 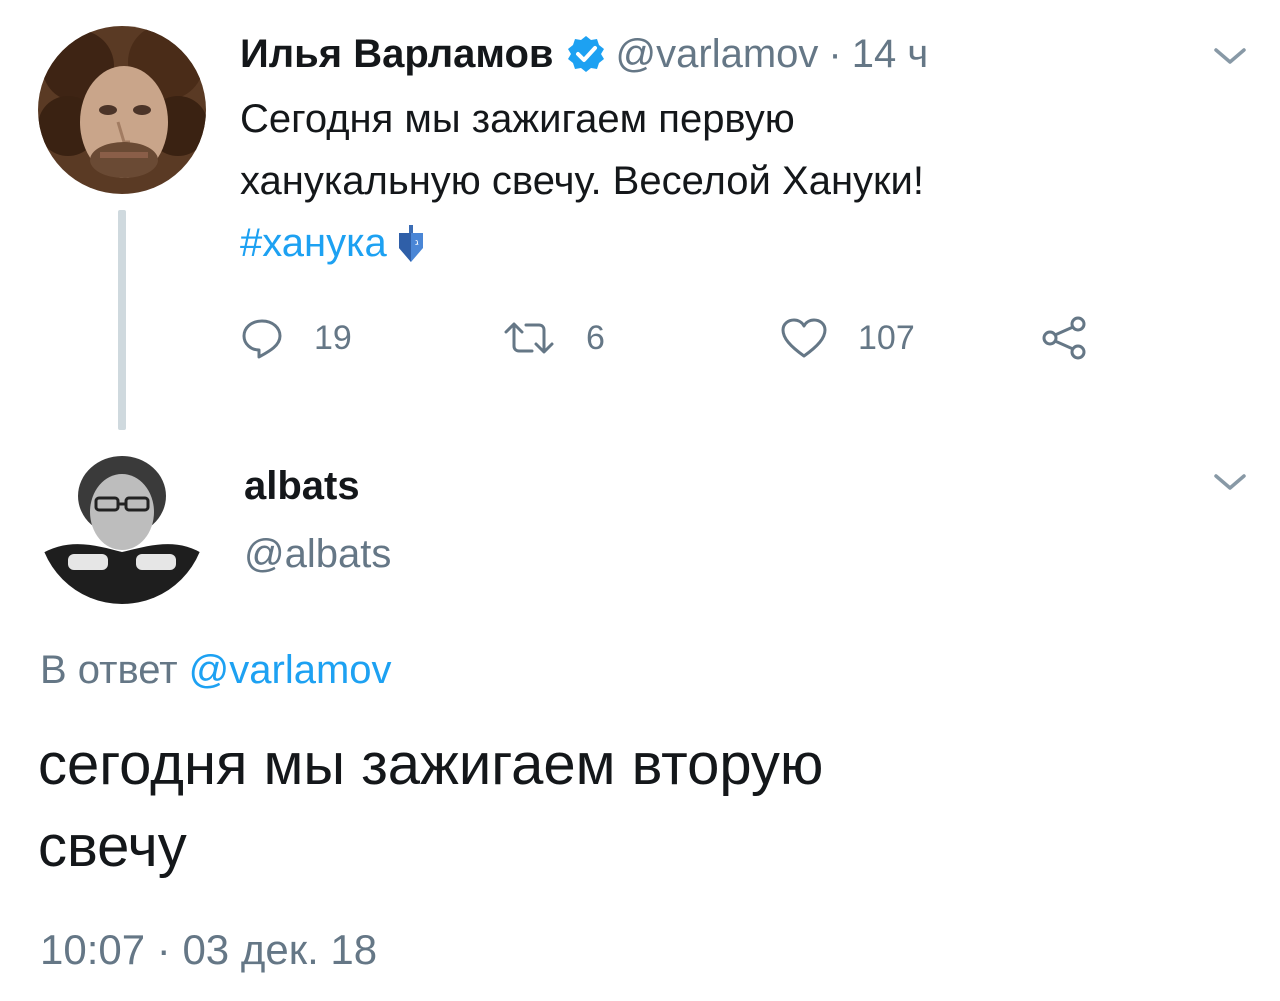 I want to click on share-icon, so click(x=1064, y=338).